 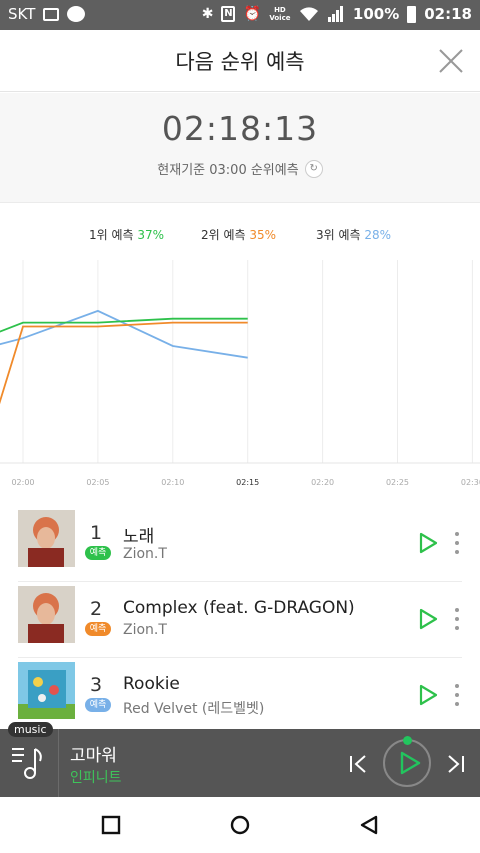 I want to click on x-tick-label: 02:15, so click(x=247, y=482).